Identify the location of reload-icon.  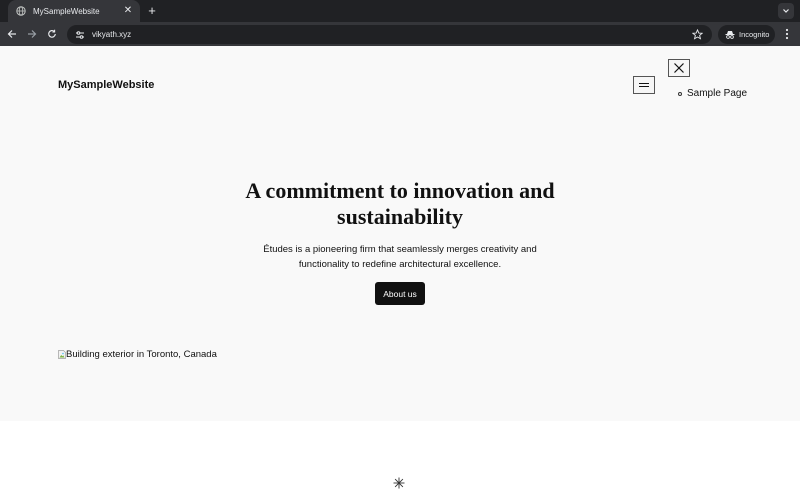
(52, 33).